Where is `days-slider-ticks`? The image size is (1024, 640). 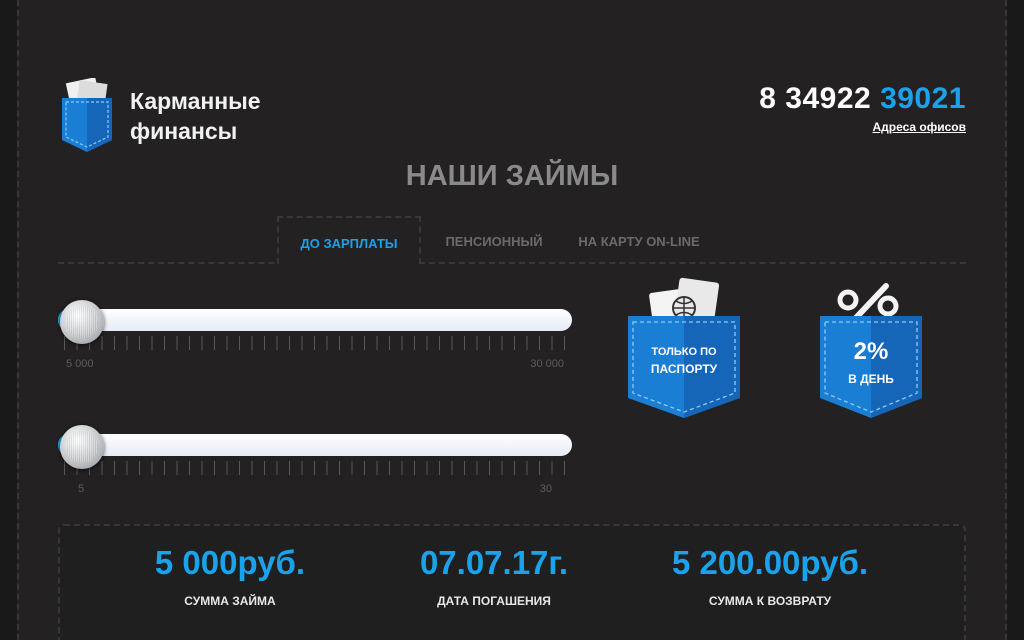
days-slider-ticks is located at coordinates (315, 468).